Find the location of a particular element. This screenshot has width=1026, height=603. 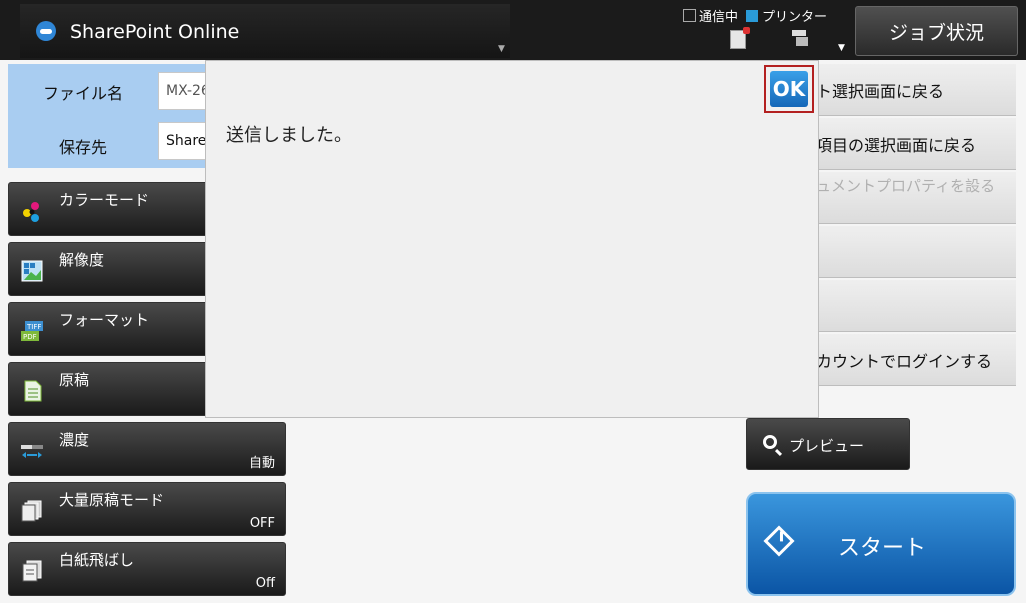

blank-skip-value: Off is located at coordinates (265, 583).